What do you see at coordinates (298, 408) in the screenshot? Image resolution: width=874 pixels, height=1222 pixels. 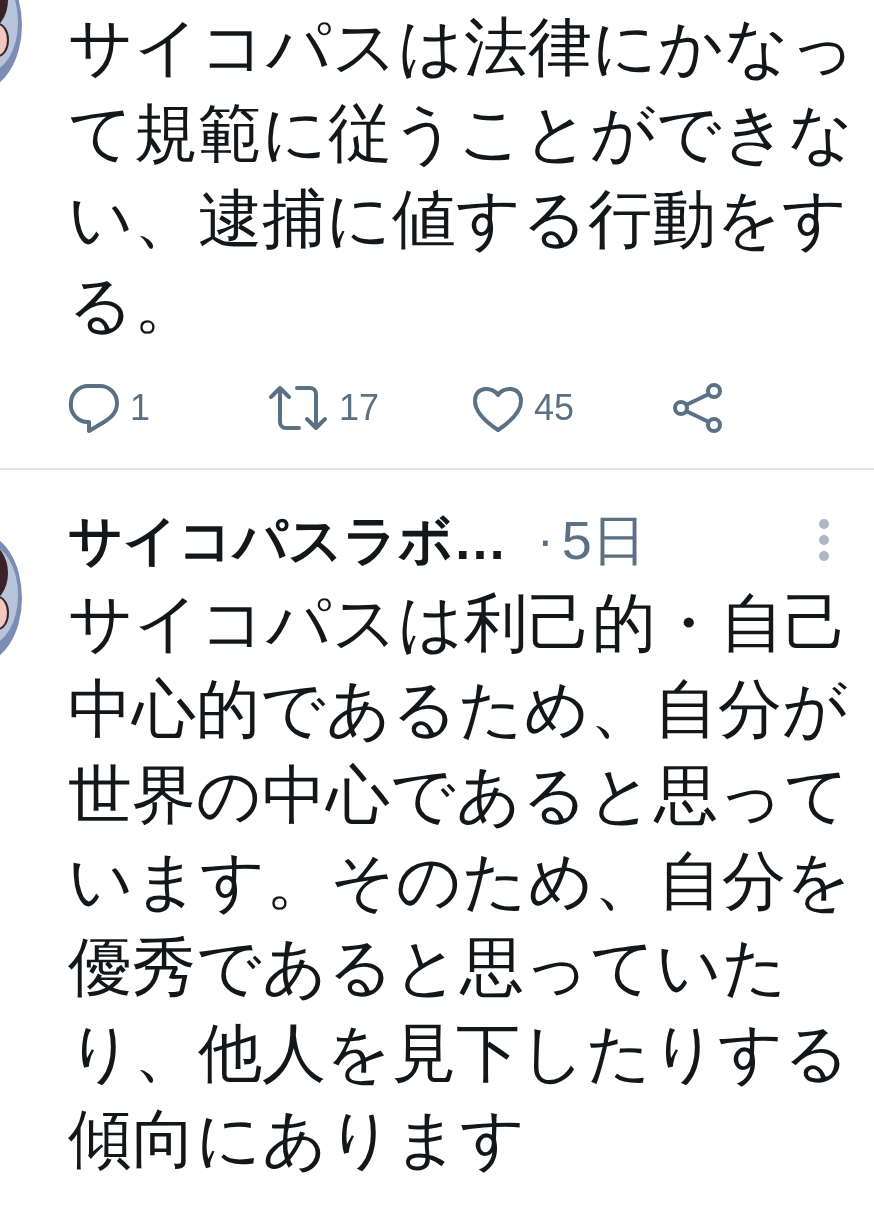 I see `retweet-icon` at bounding box center [298, 408].